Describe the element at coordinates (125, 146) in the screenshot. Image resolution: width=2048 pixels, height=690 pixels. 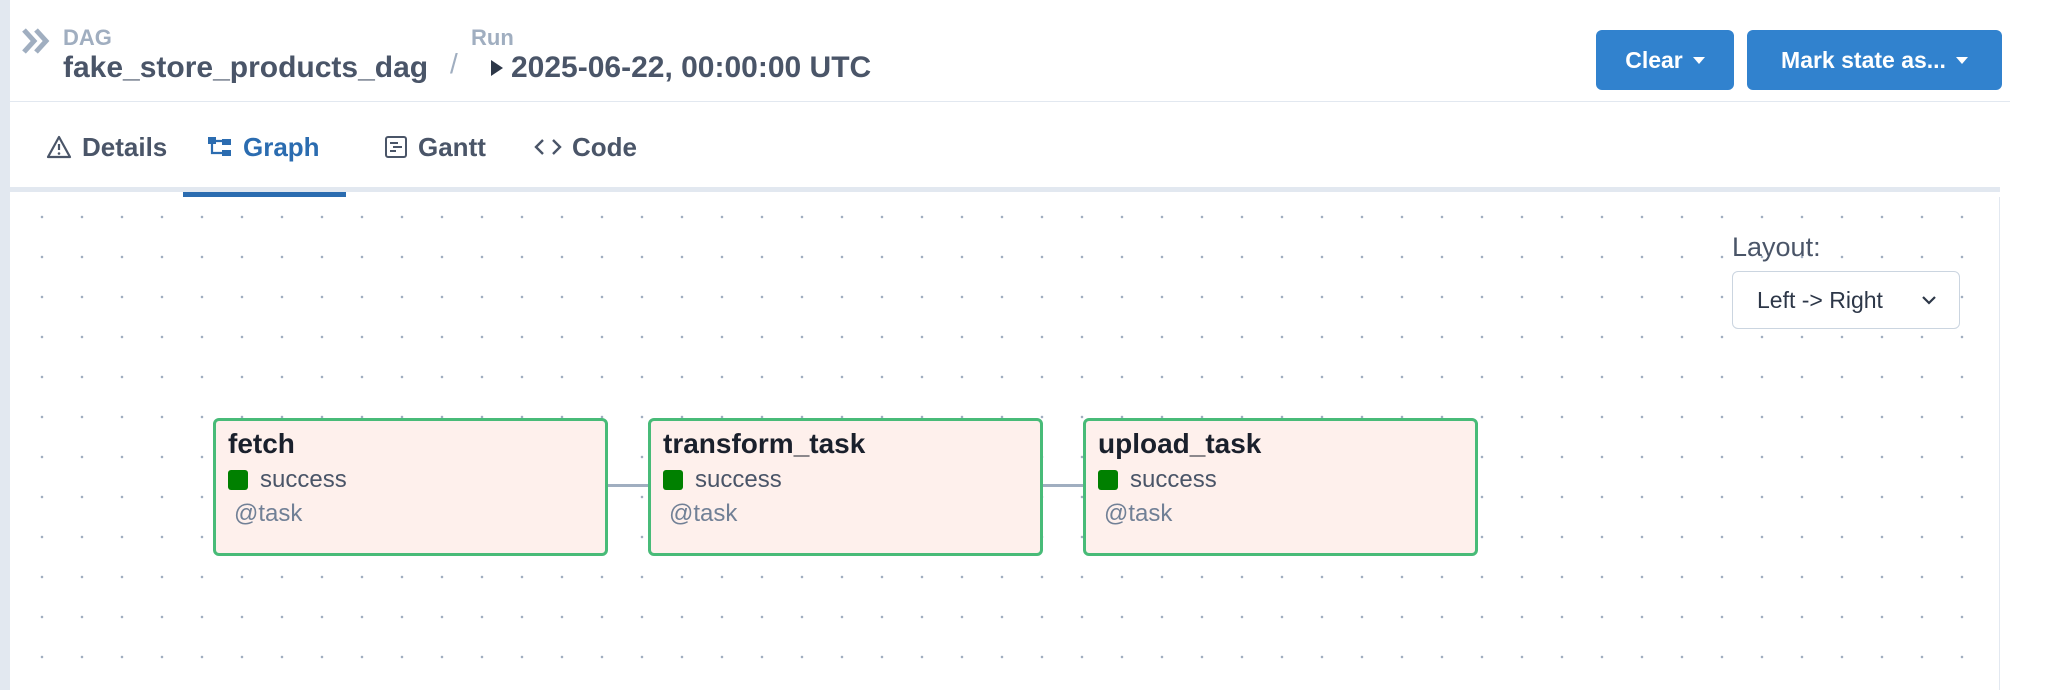
I see `tab-details-label: Details` at that location.